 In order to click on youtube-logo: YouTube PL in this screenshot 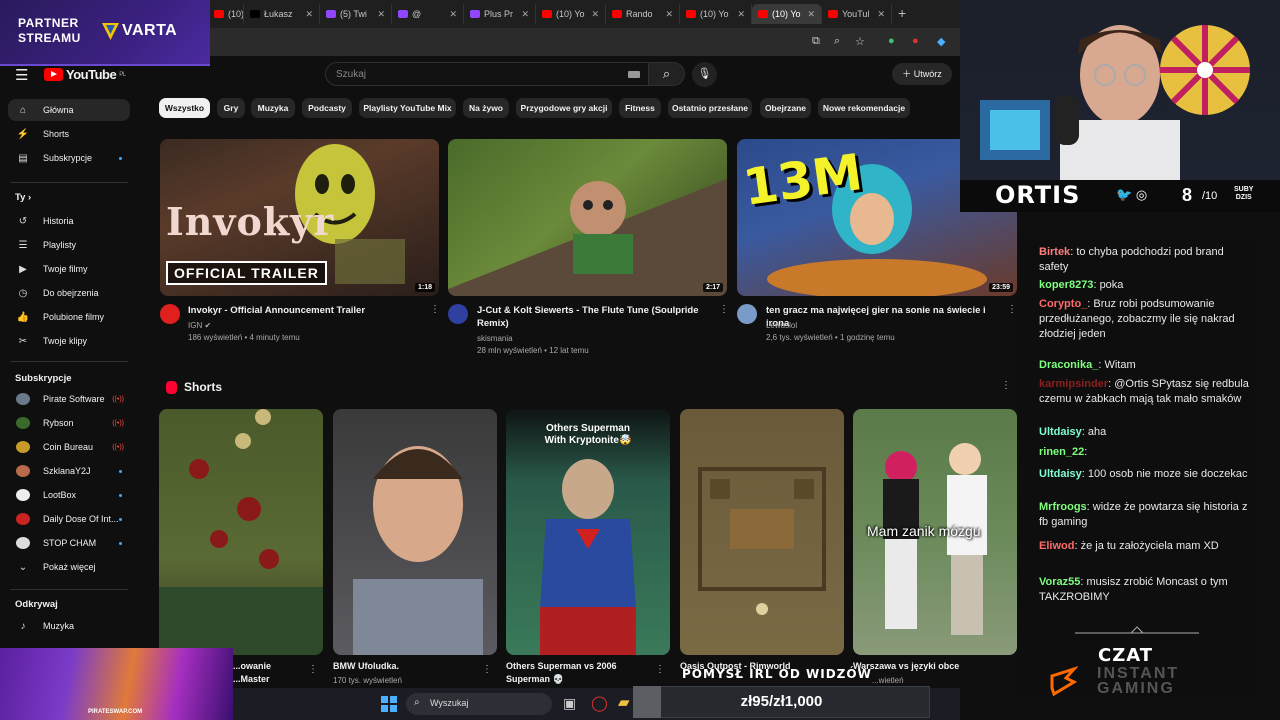, I will do `click(85, 74)`.